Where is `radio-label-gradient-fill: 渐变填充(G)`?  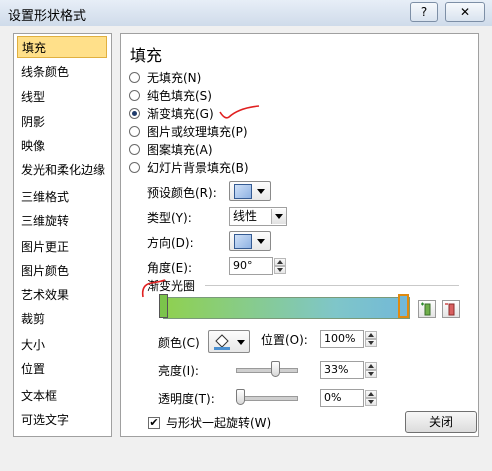
radio-label-gradient-fill: 渐变填充(G) is located at coordinates (180, 114).